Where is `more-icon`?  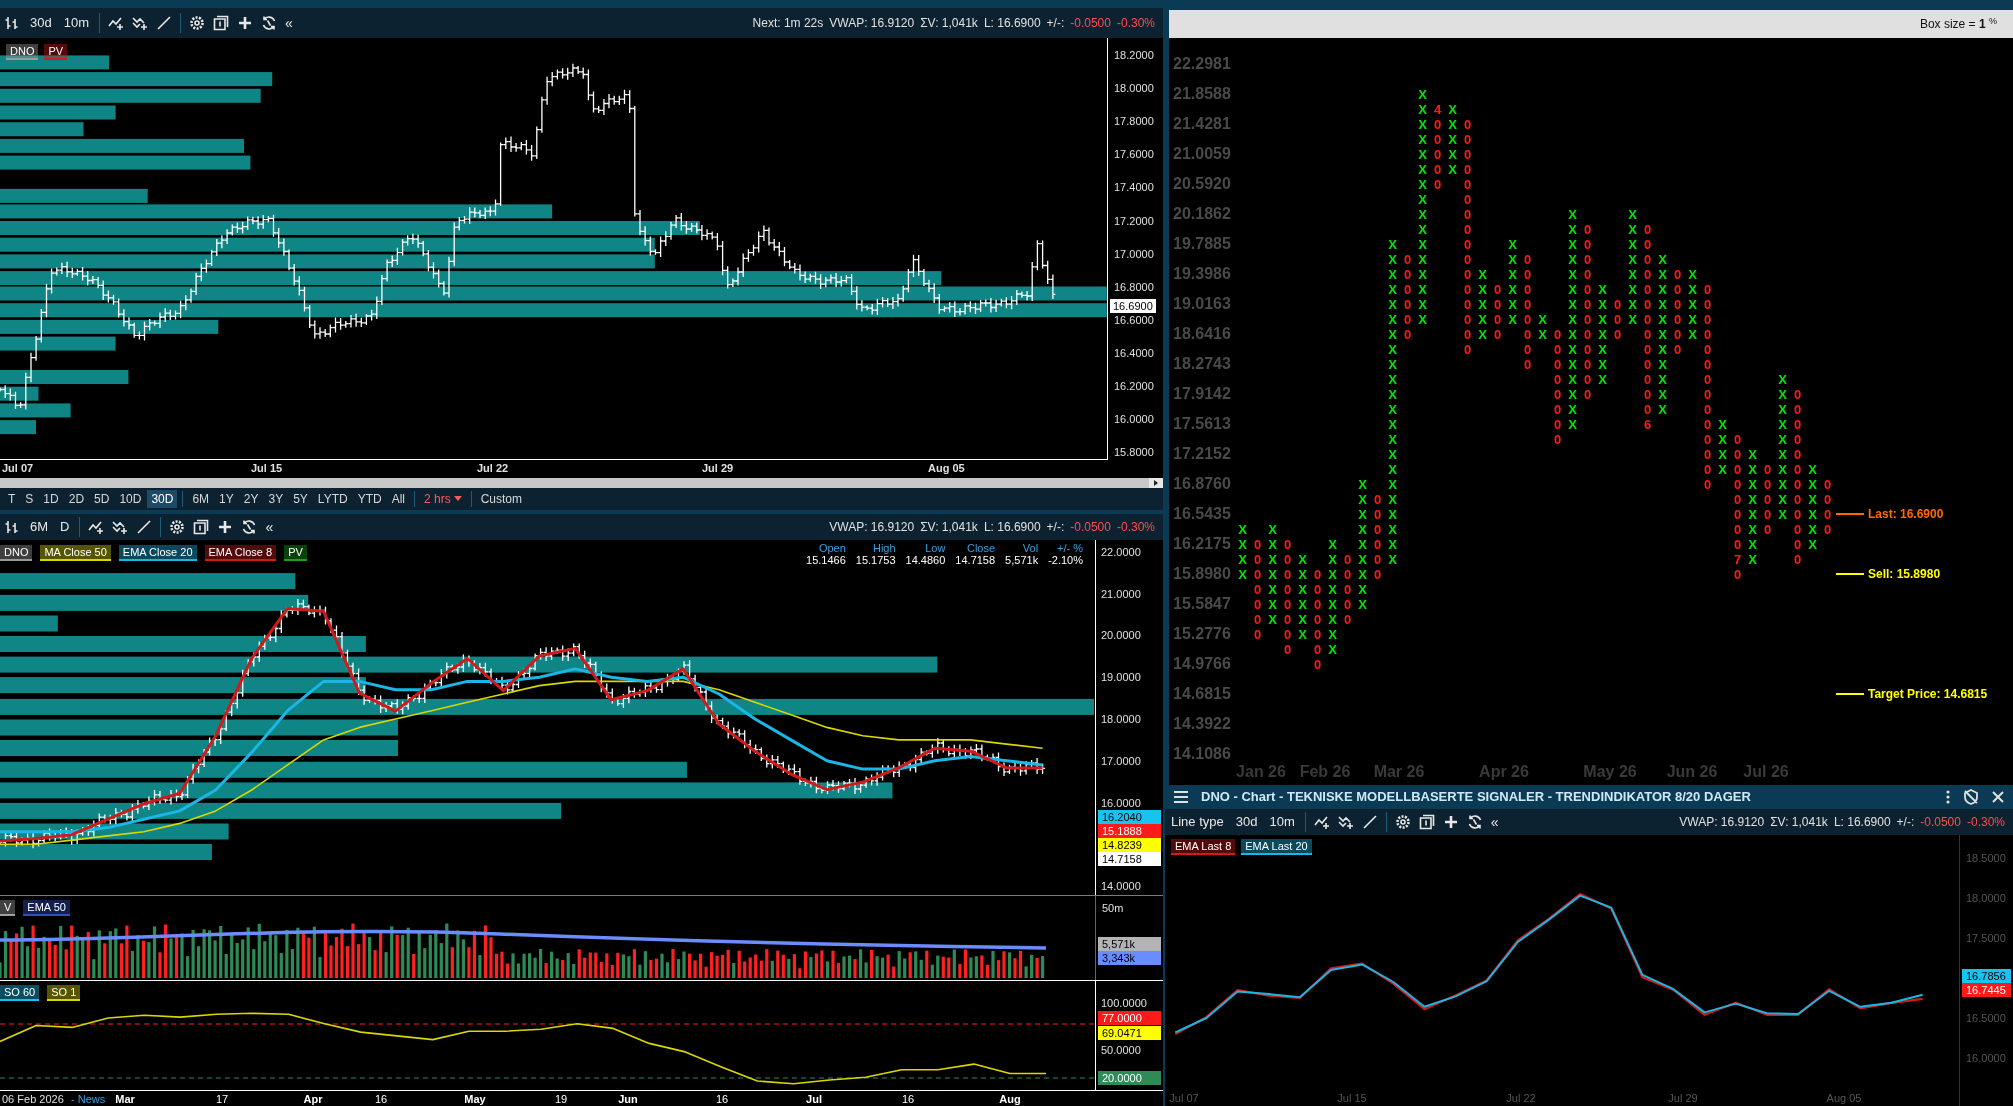
more-icon is located at coordinates (1948, 797).